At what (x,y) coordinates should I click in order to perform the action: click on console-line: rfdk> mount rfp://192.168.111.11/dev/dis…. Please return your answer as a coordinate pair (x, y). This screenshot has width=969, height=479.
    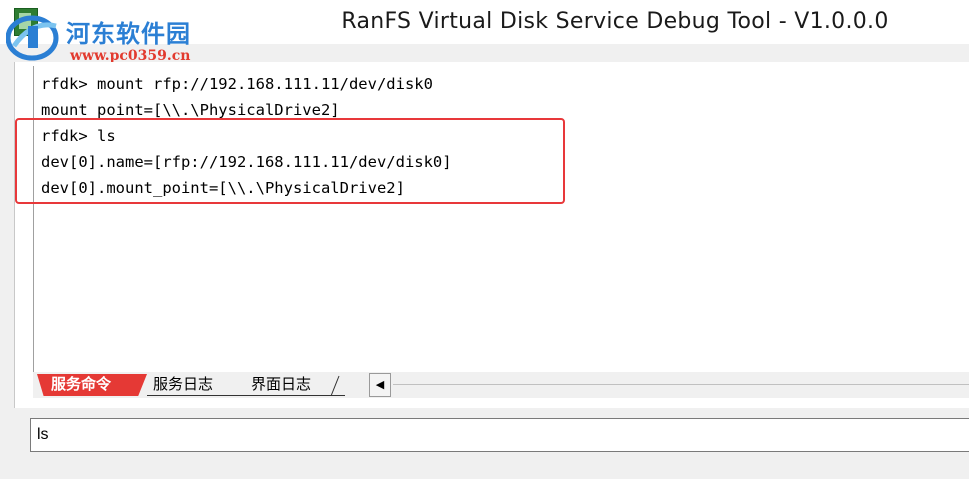
    Looking at the image, I should click on (237, 84).